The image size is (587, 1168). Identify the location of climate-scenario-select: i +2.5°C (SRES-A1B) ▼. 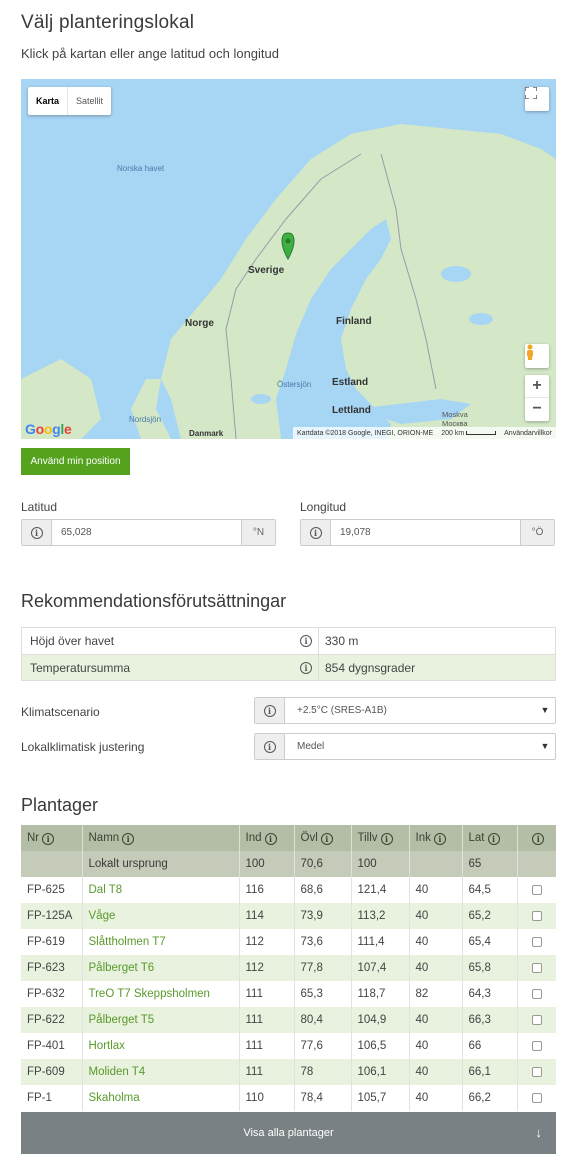
(405, 710).